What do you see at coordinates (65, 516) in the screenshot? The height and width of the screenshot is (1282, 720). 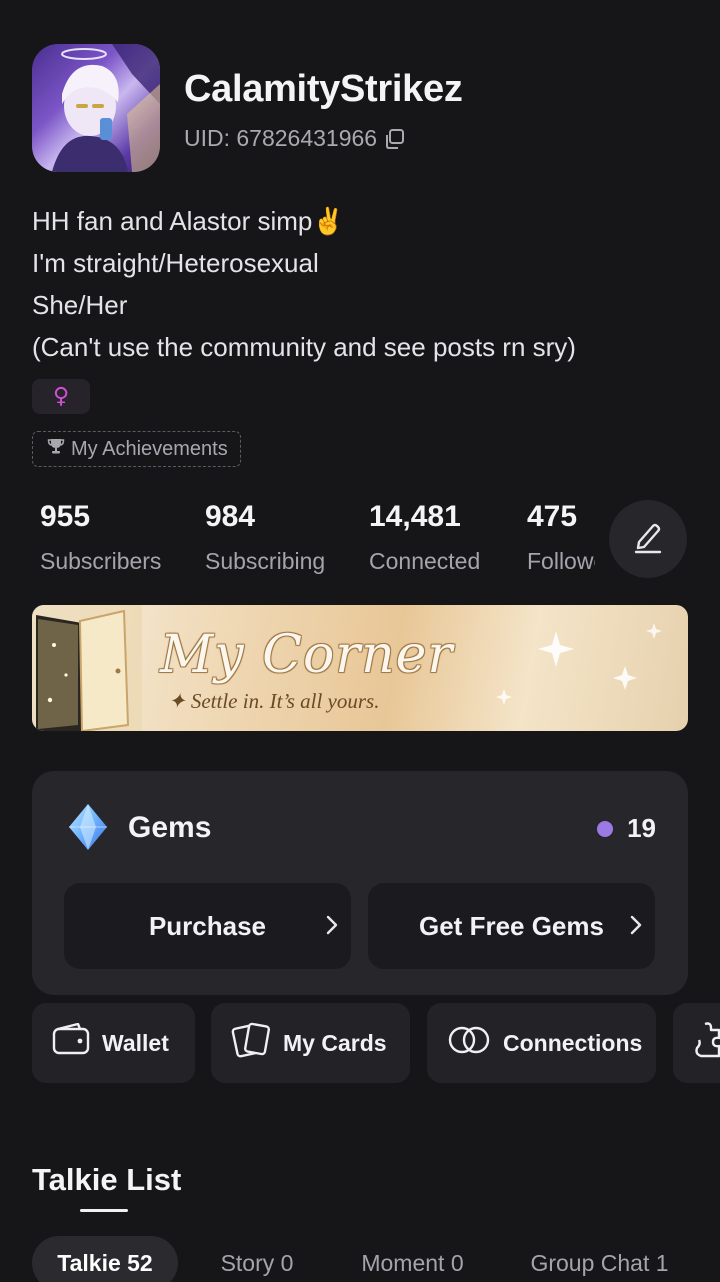 I see `stat-value: 955` at bounding box center [65, 516].